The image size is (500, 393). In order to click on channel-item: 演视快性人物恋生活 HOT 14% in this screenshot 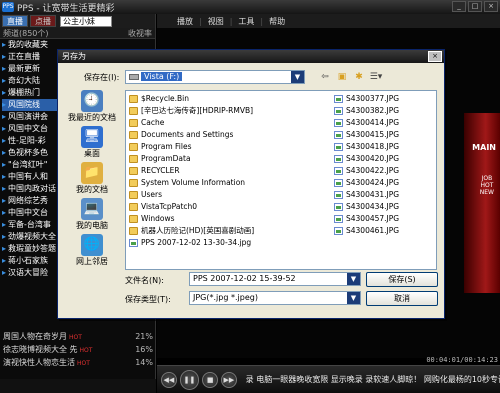, I will do `click(78, 362)`.